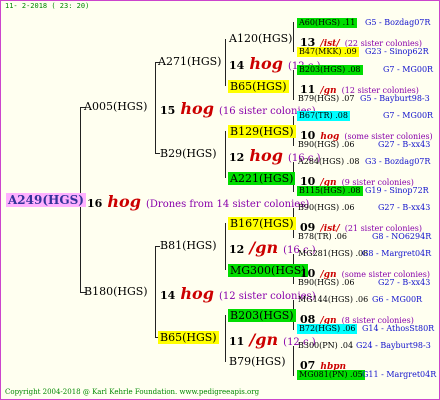 This screenshot has width=440, height=400. I want to click on gen4-apiary: G23 - Sinop62R, so click(397, 51).